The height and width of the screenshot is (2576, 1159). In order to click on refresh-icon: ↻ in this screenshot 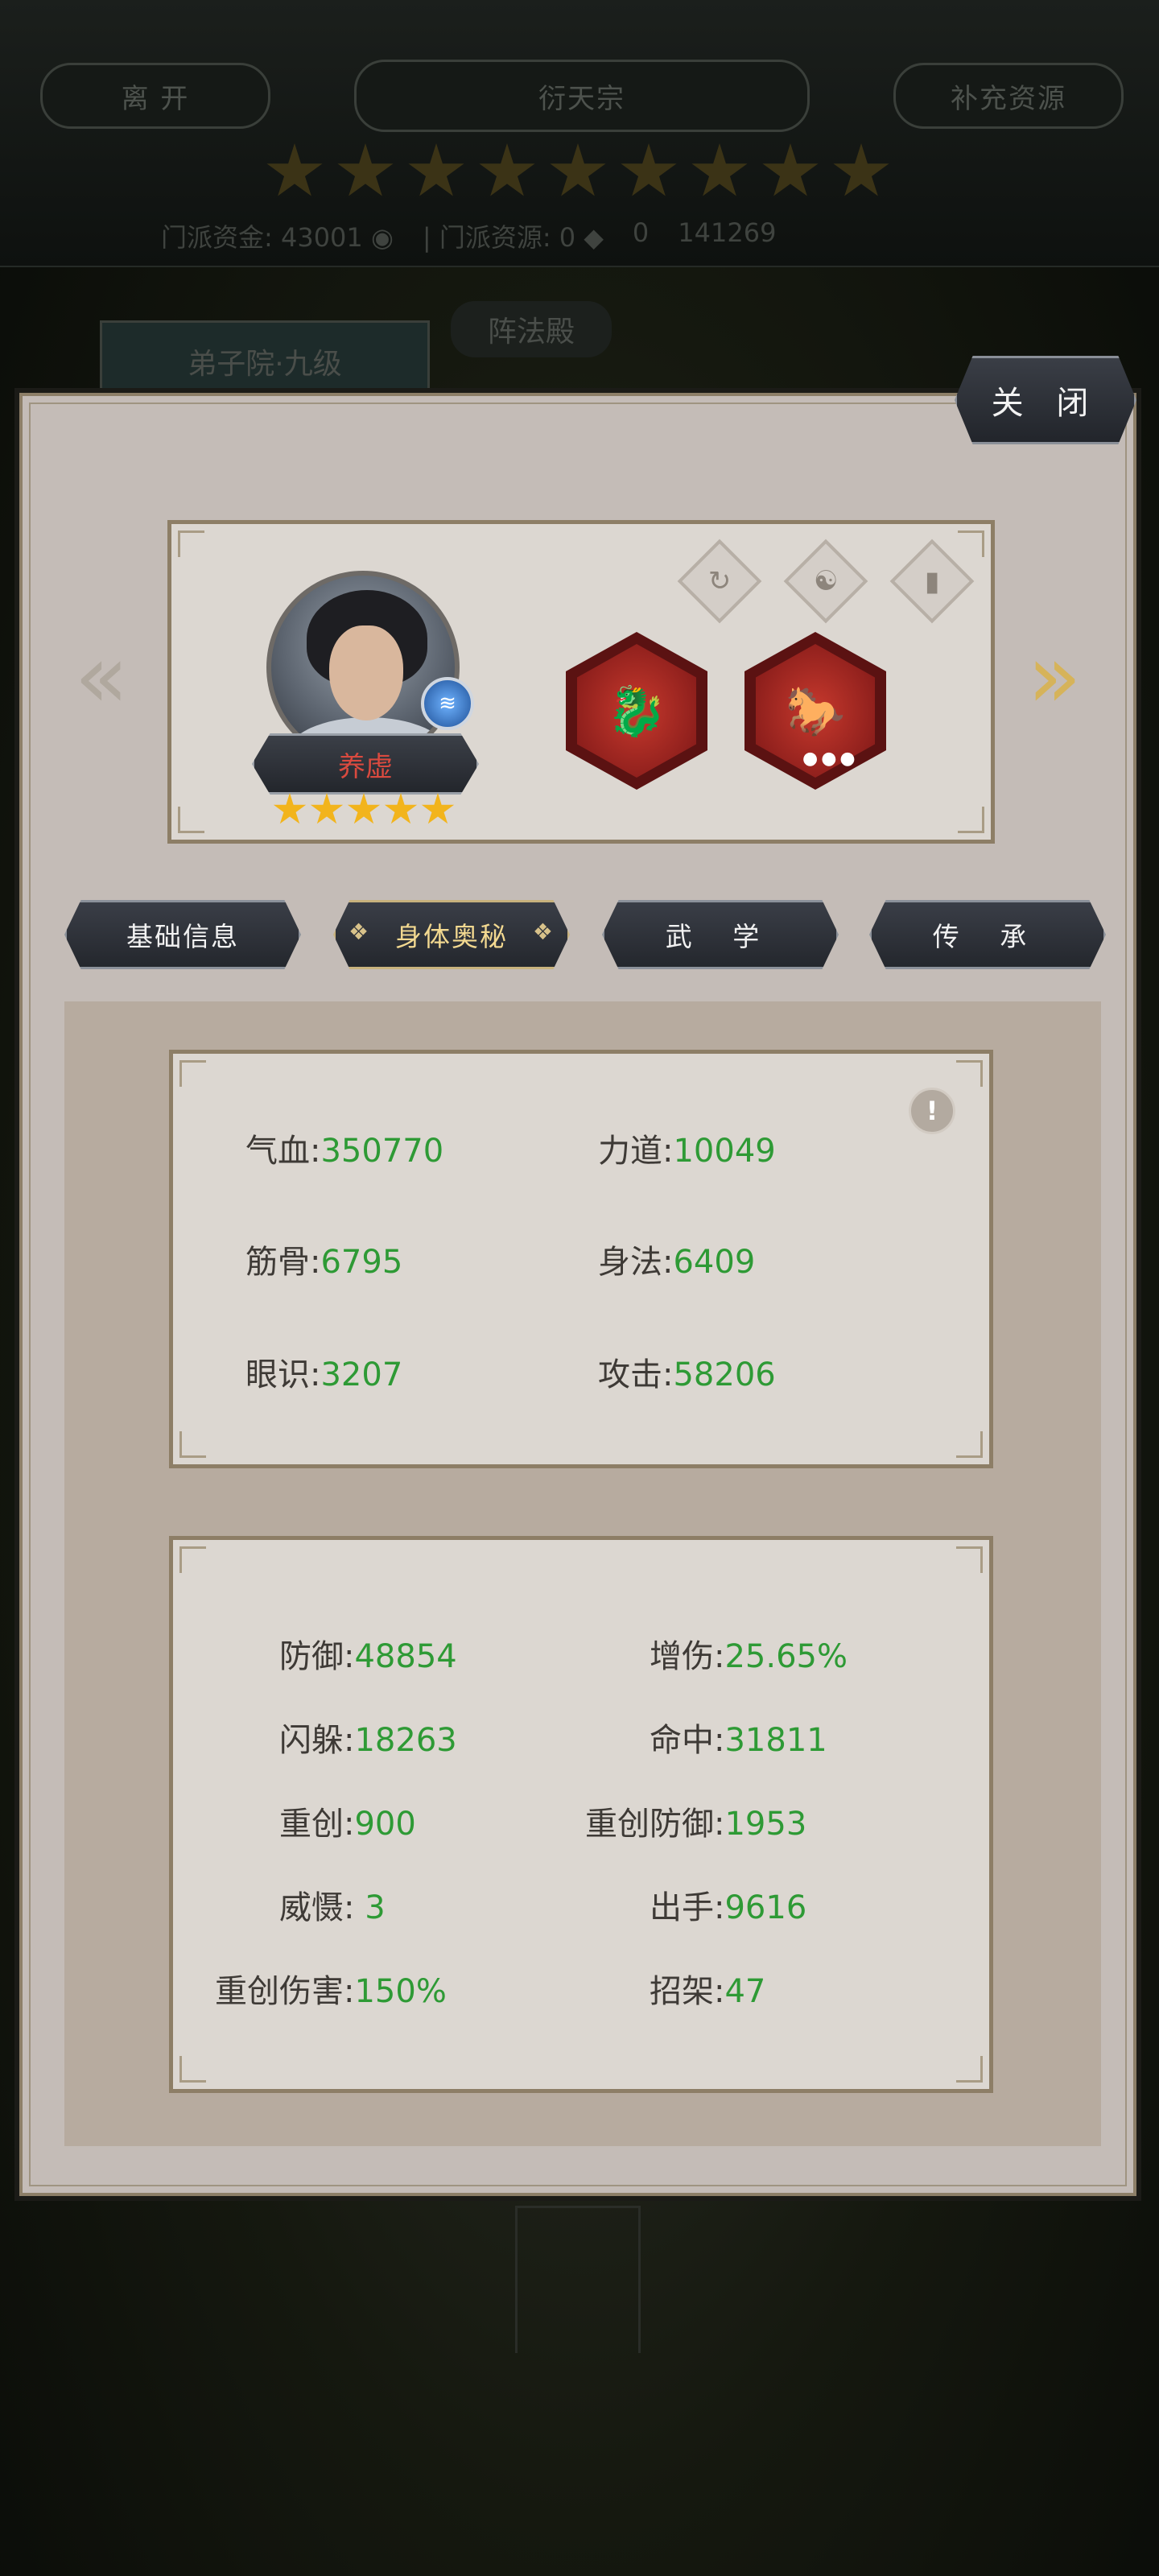, I will do `click(719, 581)`.